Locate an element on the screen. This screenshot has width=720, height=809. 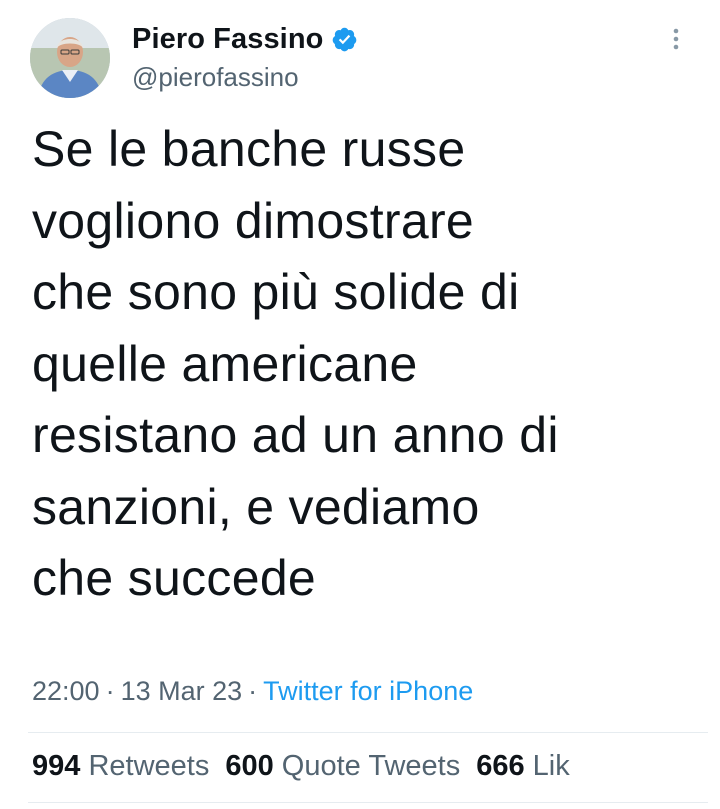
tweet-stats: 994 Retweets 600 Quote Tweets 666 Lik is located at coordinates (301, 766).